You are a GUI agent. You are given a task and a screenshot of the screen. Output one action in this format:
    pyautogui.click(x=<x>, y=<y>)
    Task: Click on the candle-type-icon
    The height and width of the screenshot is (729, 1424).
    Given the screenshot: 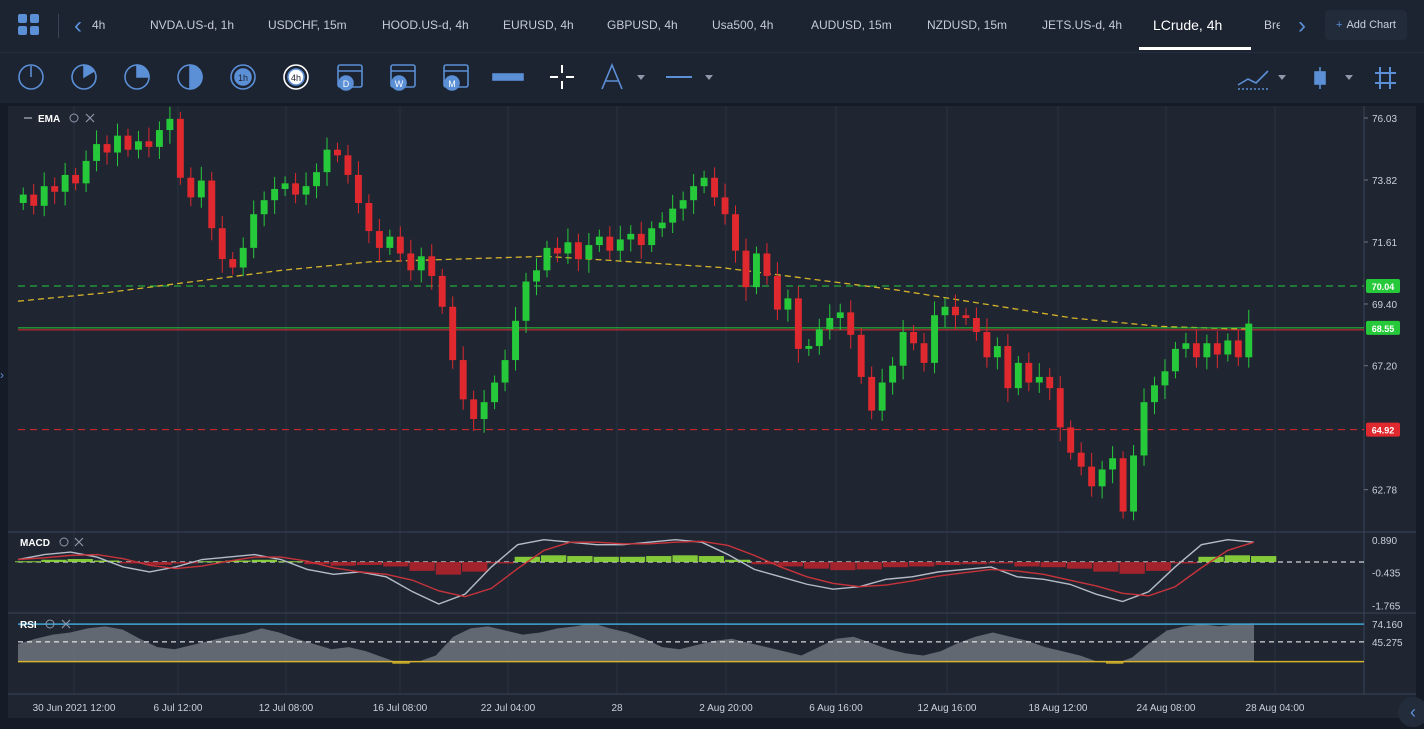 What is the action you would take?
    pyautogui.click(x=1320, y=78)
    